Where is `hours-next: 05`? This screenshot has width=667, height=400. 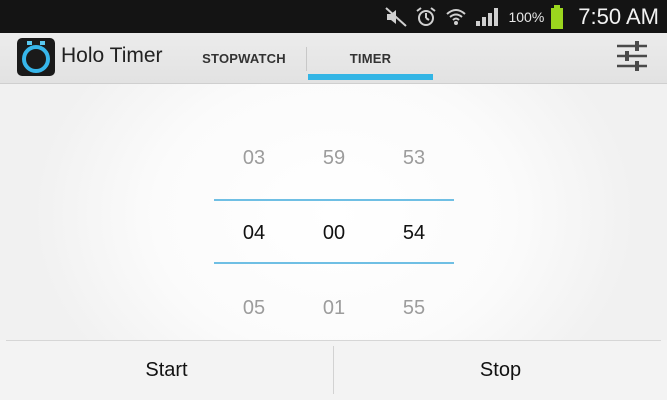 hours-next: 05 is located at coordinates (254, 308).